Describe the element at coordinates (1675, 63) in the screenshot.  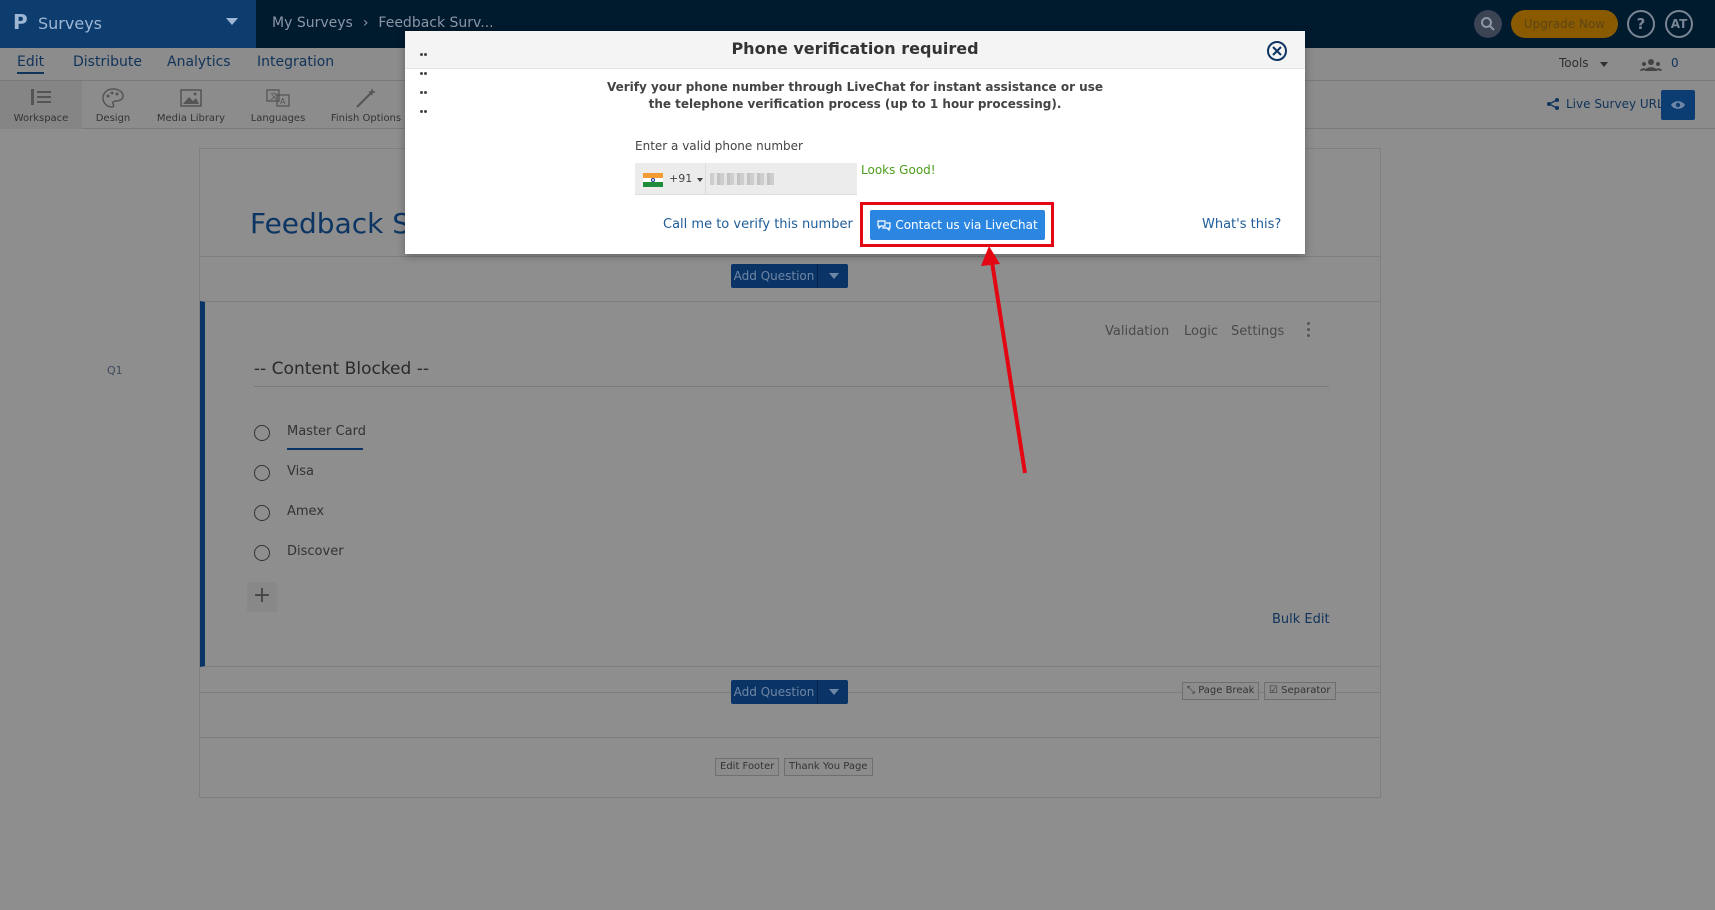
I see `collaborator-count: 0` at that location.